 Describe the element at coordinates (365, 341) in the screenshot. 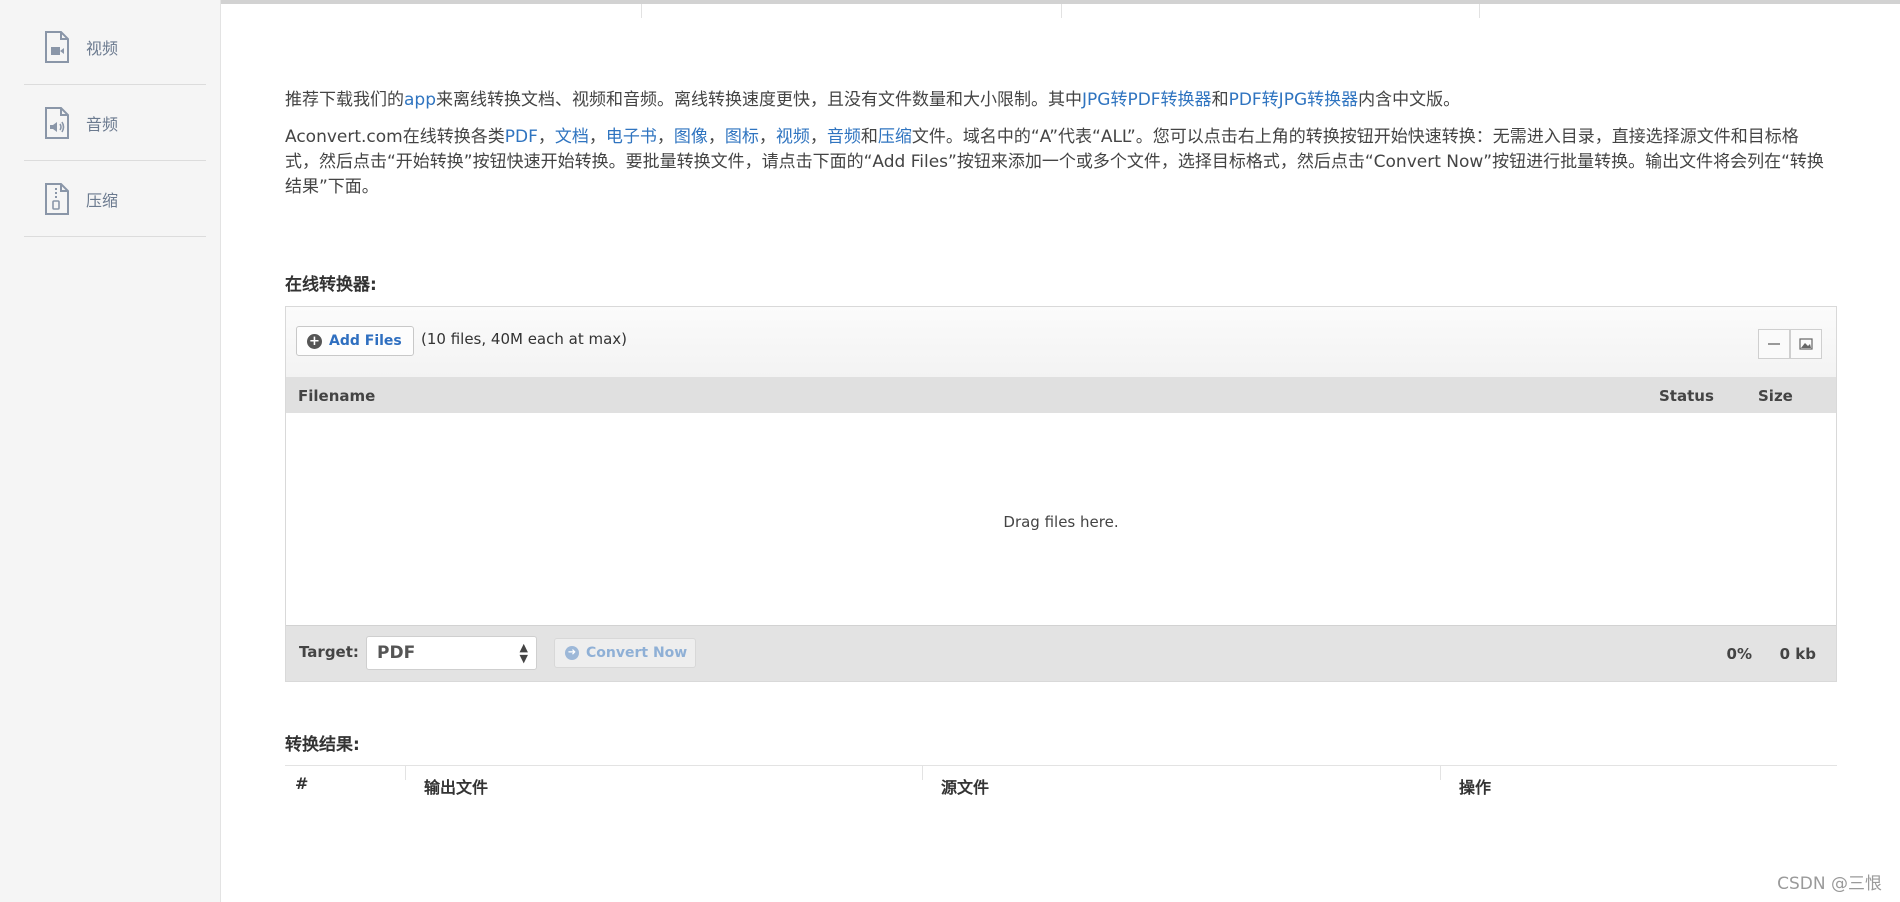

I see `add-files-label: Add Files` at that location.